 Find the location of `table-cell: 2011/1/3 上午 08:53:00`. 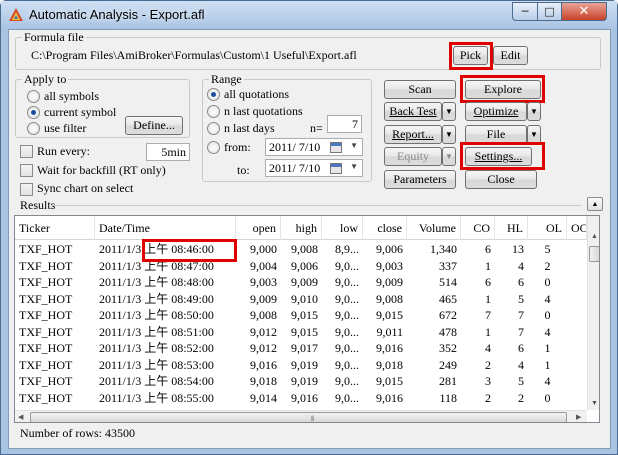

table-cell: 2011/1/3 上午 08:53:00 is located at coordinates (156, 364).